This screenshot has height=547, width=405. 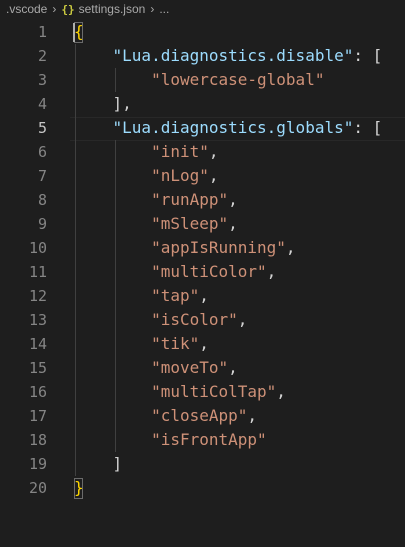 What do you see at coordinates (202, 488) in the screenshot?
I see `code-line: 20 }` at bounding box center [202, 488].